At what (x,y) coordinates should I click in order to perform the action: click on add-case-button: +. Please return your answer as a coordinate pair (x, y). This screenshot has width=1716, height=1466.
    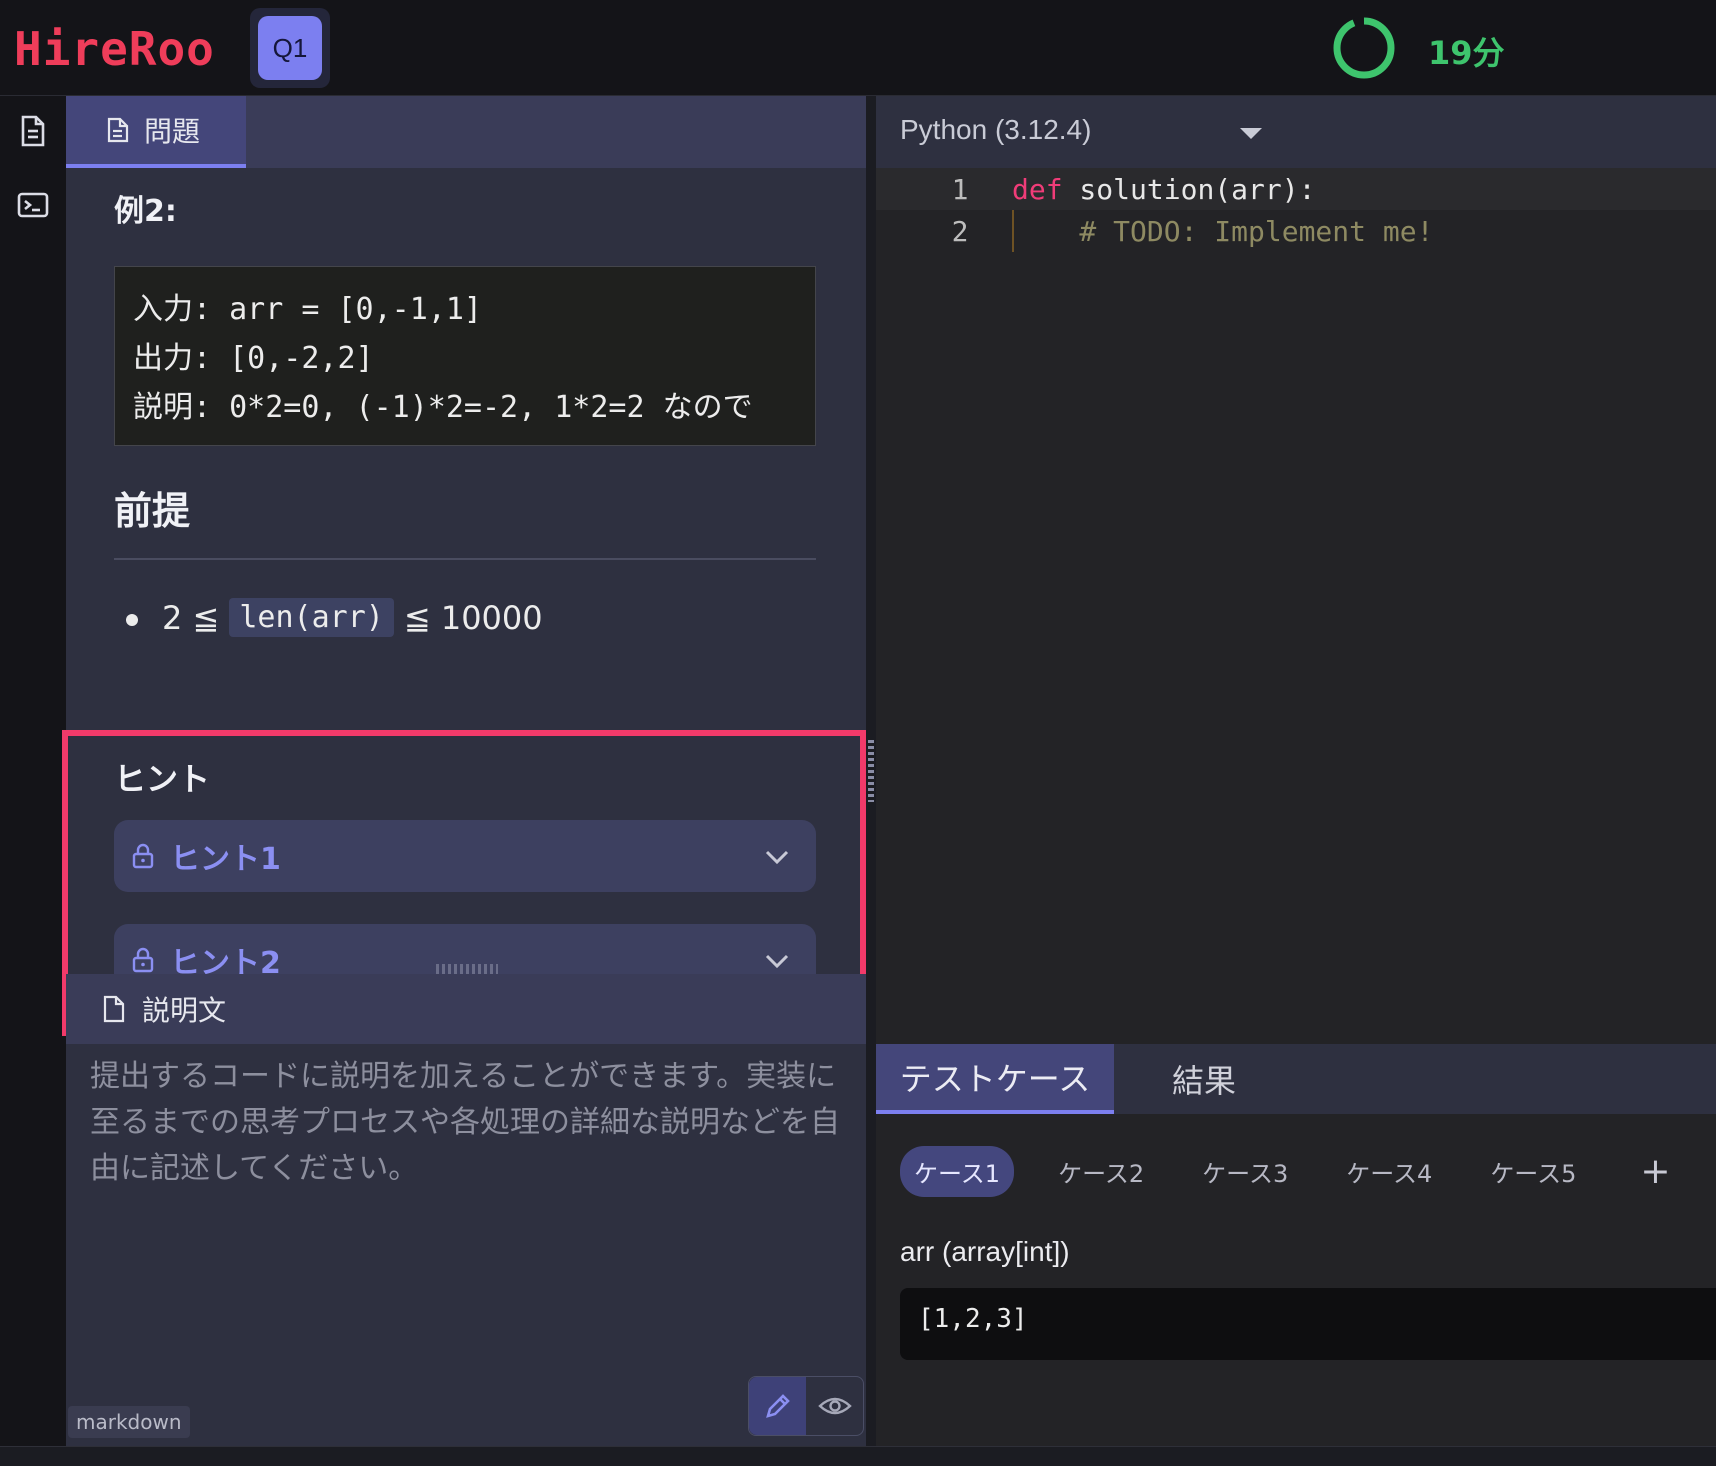
    Looking at the image, I should click on (1655, 1171).